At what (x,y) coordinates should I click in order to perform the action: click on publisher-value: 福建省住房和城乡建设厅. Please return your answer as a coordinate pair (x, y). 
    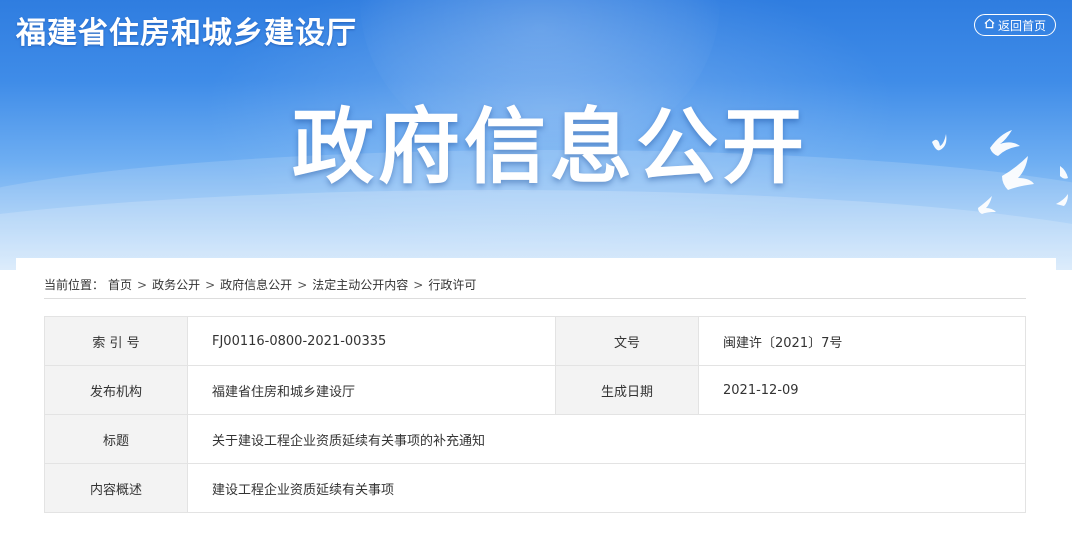
    Looking at the image, I should click on (371, 390).